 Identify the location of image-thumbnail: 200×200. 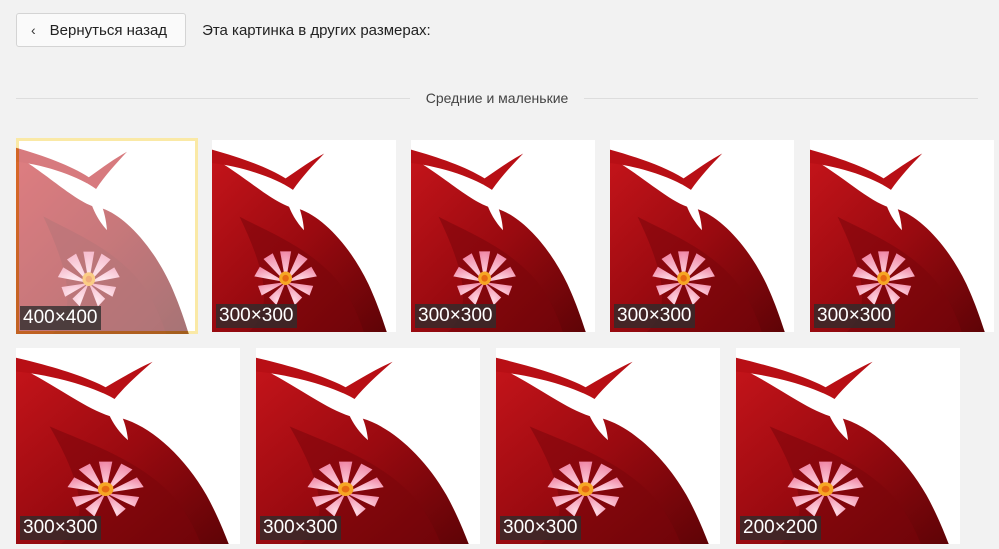
(848, 446).